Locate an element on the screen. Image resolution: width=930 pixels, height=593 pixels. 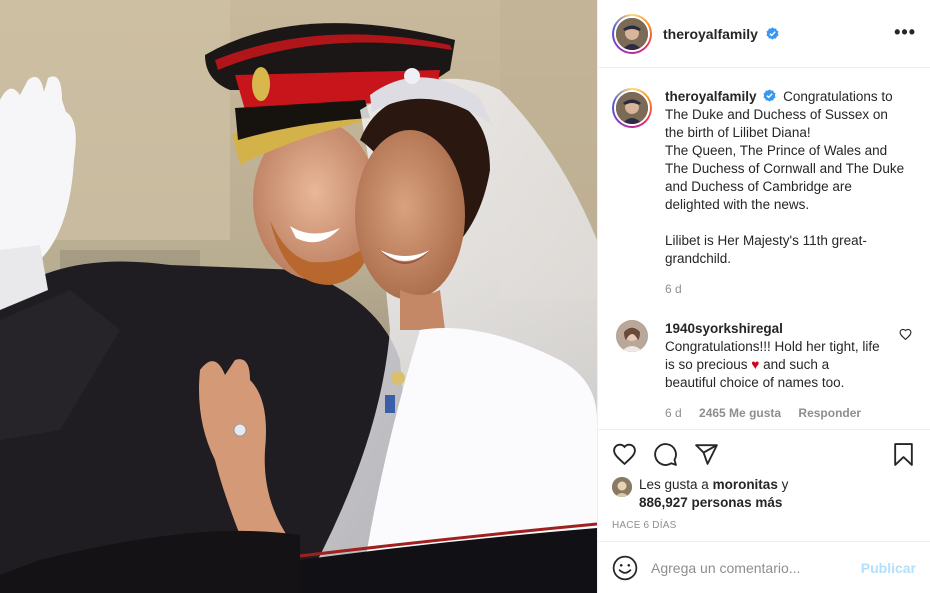
posted-ago: HACE 6 DÍAS is located at coordinates (764, 525).